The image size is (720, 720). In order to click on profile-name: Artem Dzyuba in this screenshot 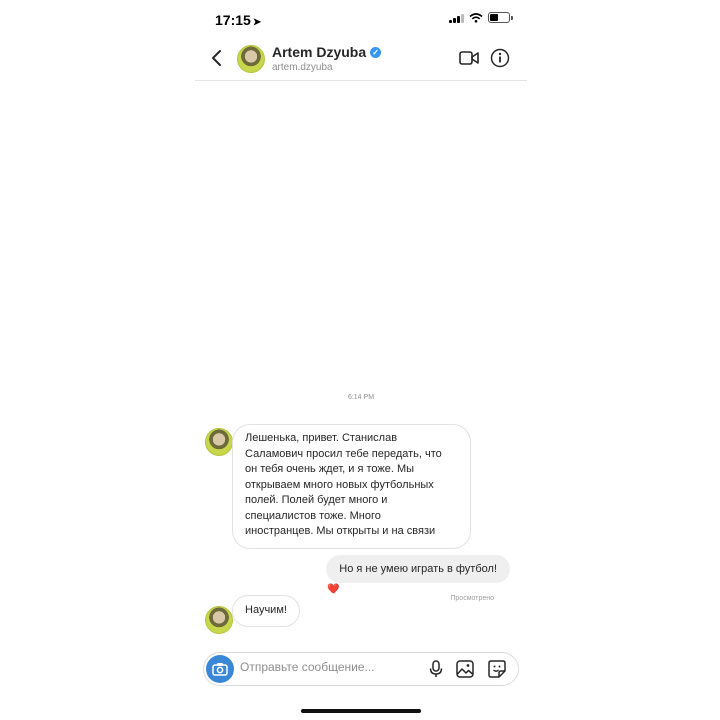, I will do `click(319, 52)`.